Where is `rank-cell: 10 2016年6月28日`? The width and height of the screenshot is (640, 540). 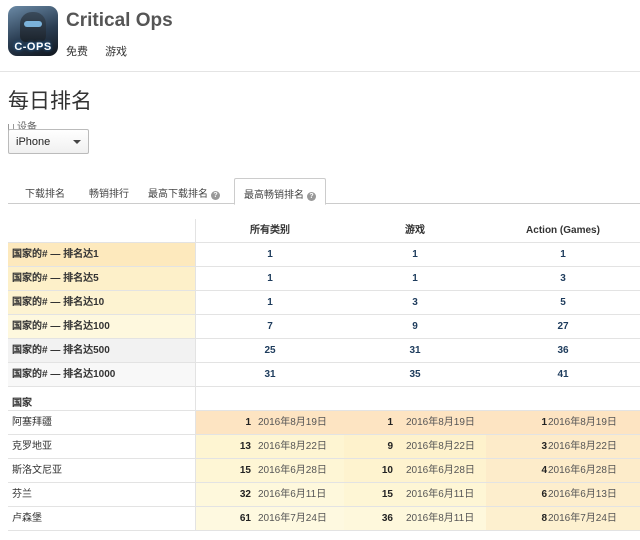 rank-cell: 10 2016年6月28日 is located at coordinates (415, 470).